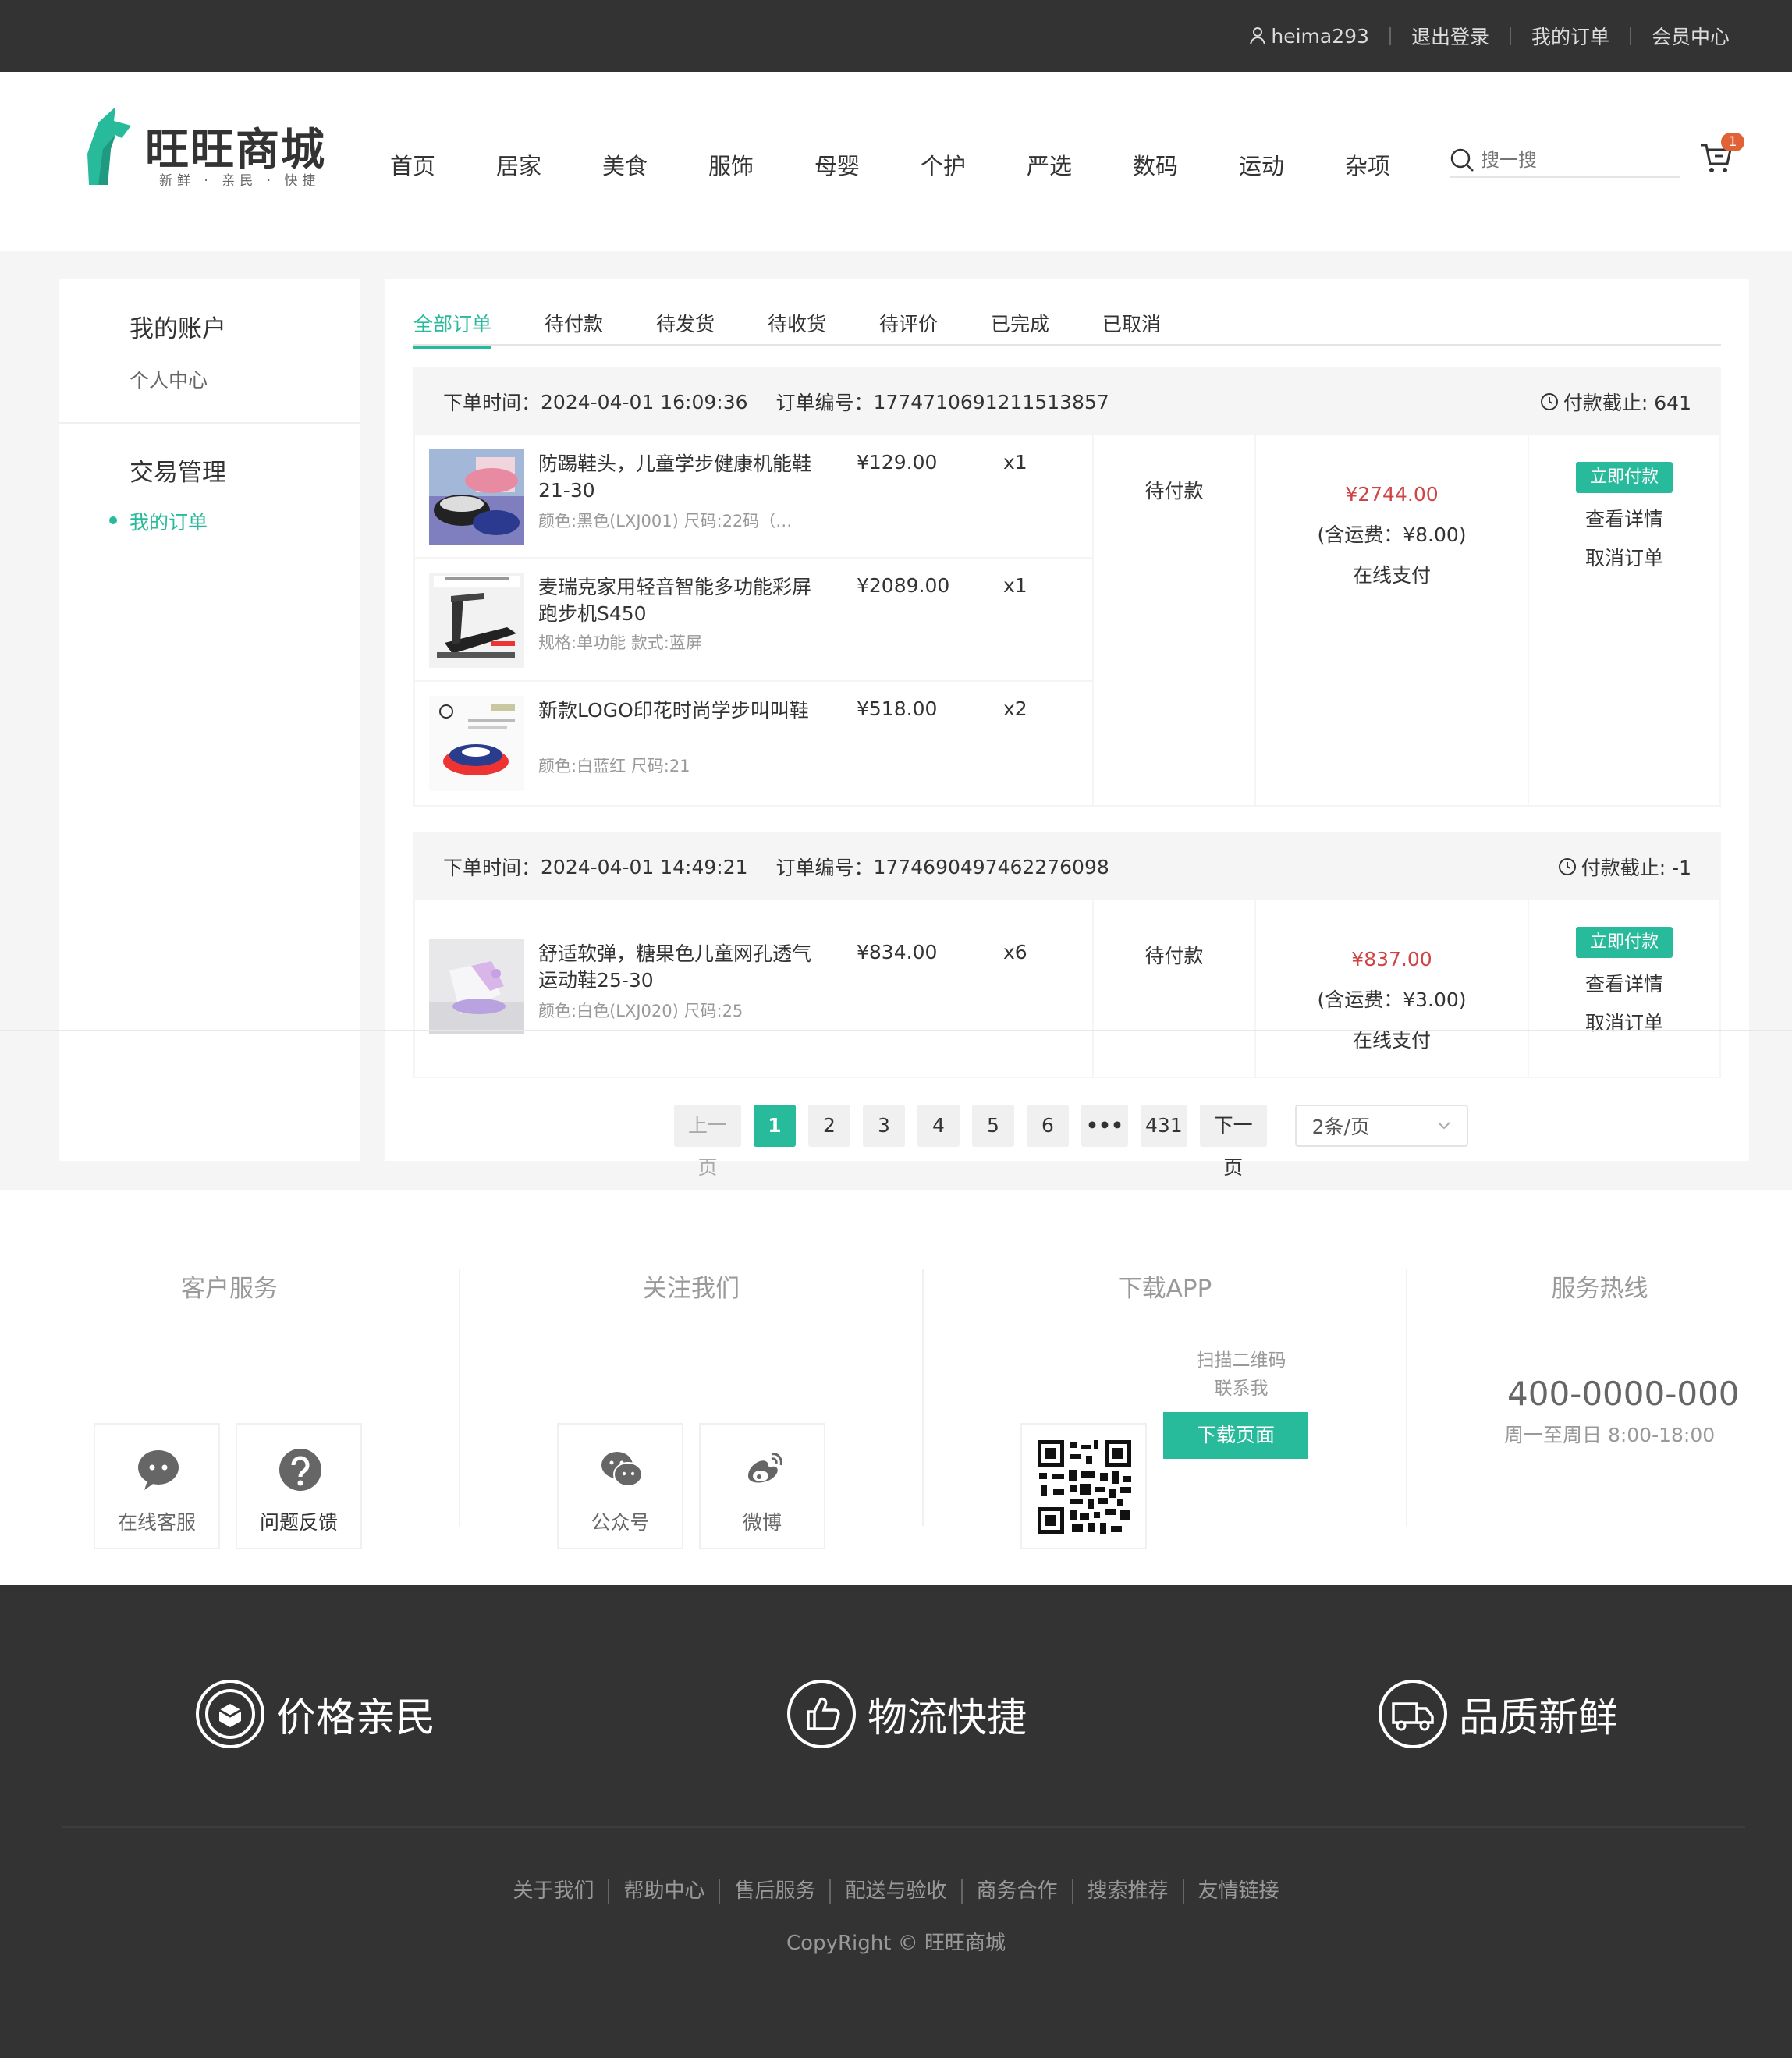 The width and height of the screenshot is (1792, 2058). What do you see at coordinates (898, 462) in the screenshot?
I see `goods-price: ¥129.00` at bounding box center [898, 462].